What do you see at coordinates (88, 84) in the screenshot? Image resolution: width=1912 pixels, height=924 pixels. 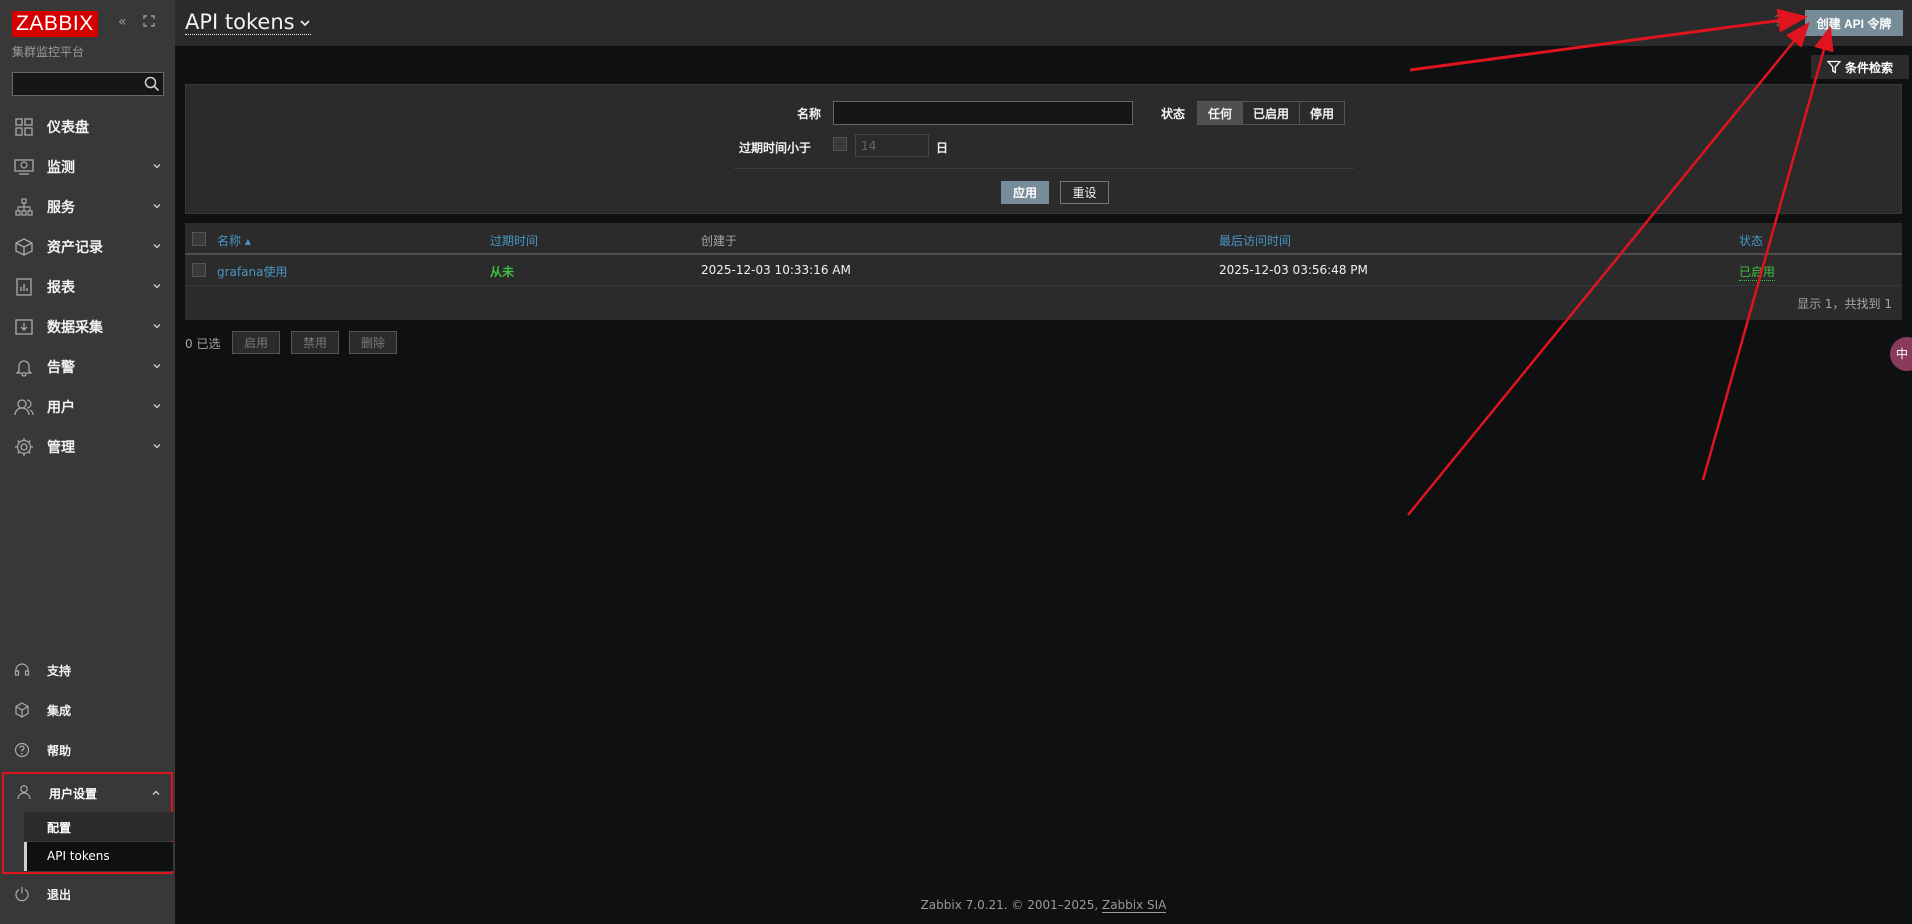 I see `sidebar-search-input` at bounding box center [88, 84].